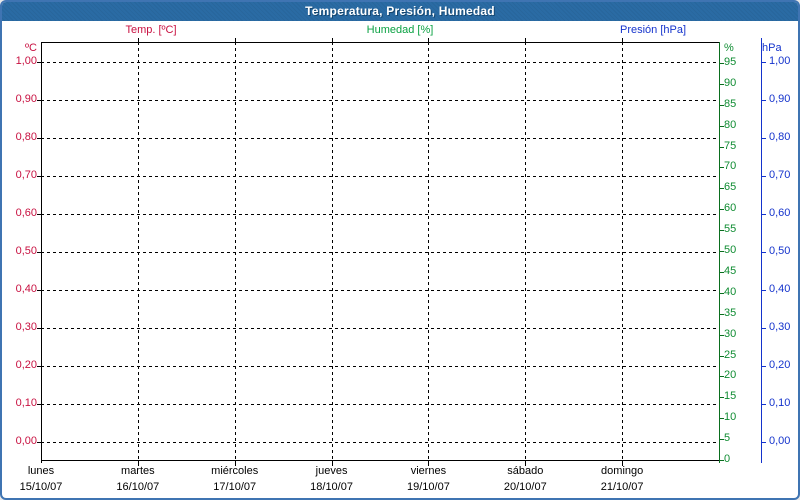  Describe the element at coordinates (730, 61) in the screenshot. I see `humidity-axis-tick-label: 95` at that location.